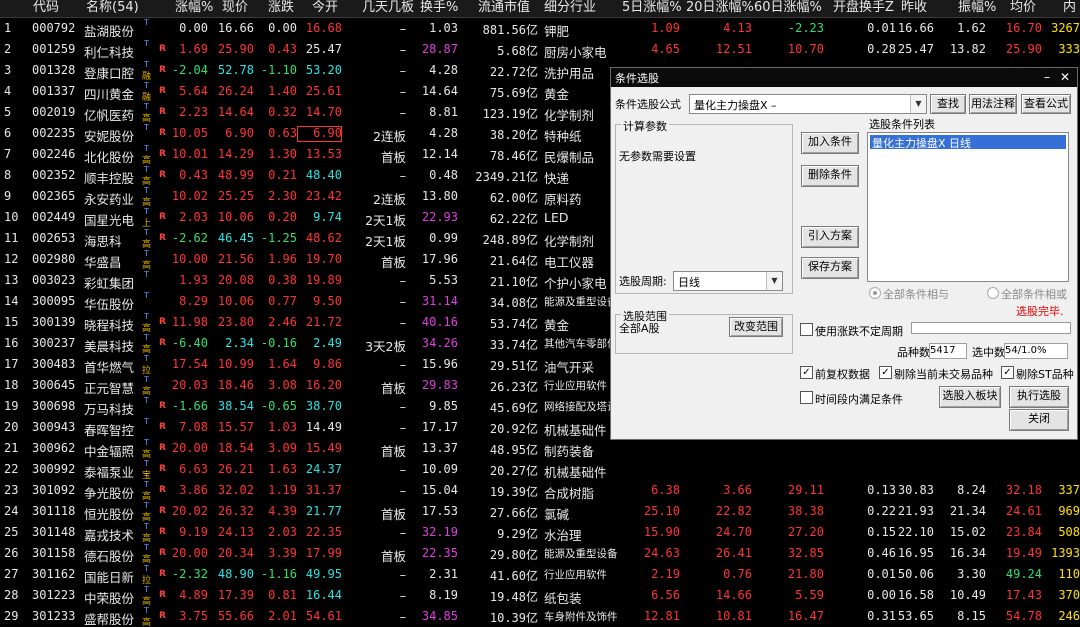  I want to click on stock-name: 登康口腔, so click(109, 73).